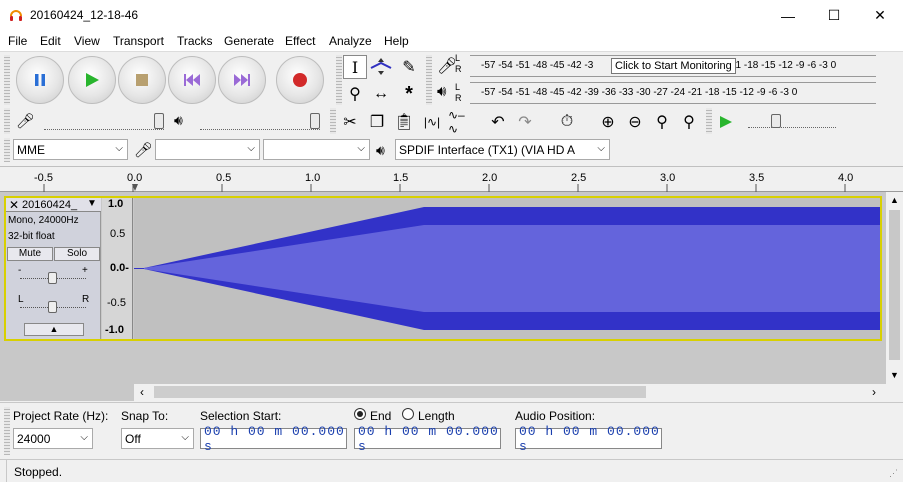 This screenshot has height=482, width=903. Describe the element at coordinates (783, 65) in the screenshot. I see `record-meter-scale-tail: 21 -18 -15 -12 -9 -6 -3 0` at that location.